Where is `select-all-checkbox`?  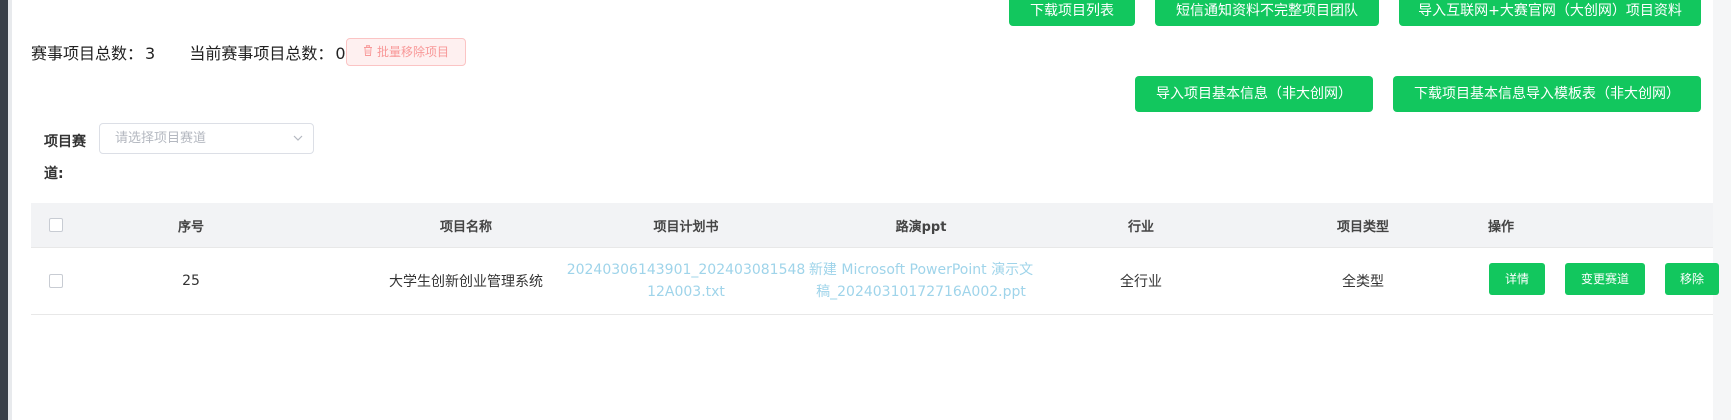
select-all-checkbox is located at coordinates (56, 225).